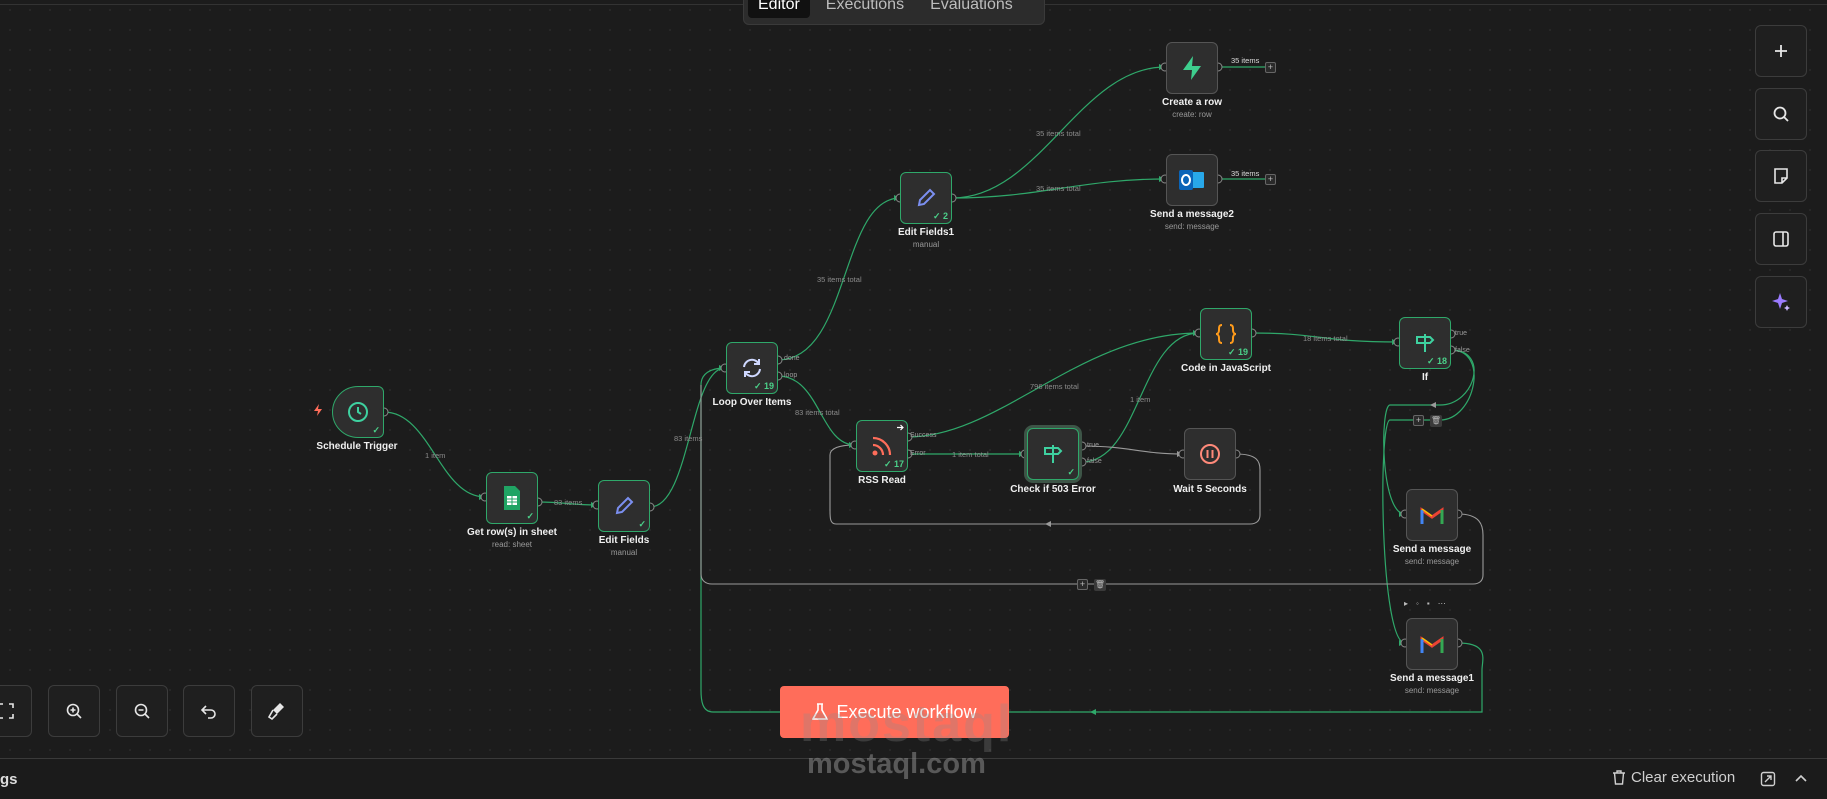  Describe the element at coordinates (1053, 454) in the screenshot. I see `node-check-if-503-error: ✓` at that location.